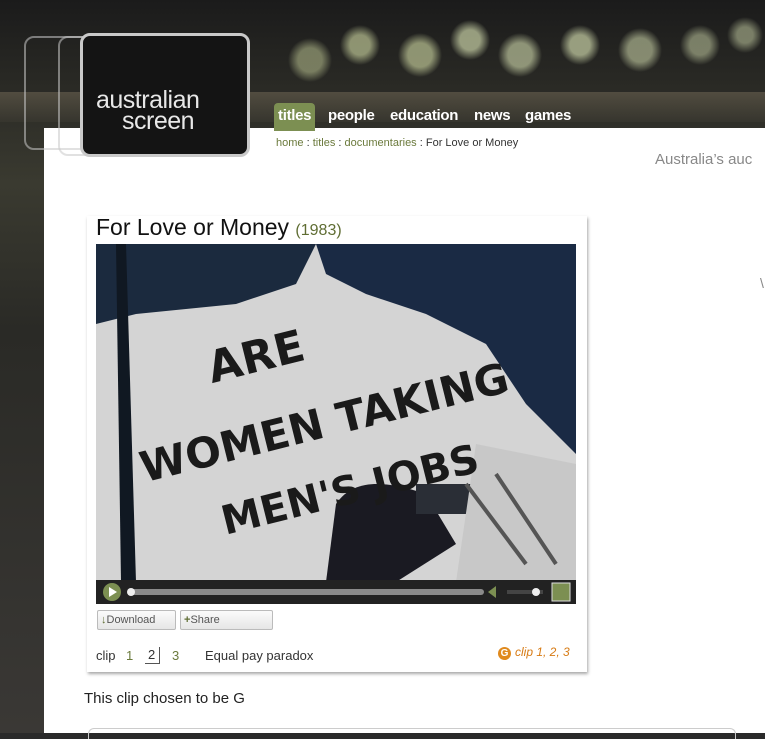 The image size is (765, 739). What do you see at coordinates (561, 592) in the screenshot?
I see `fullscreen-button` at bounding box center [561, 592].